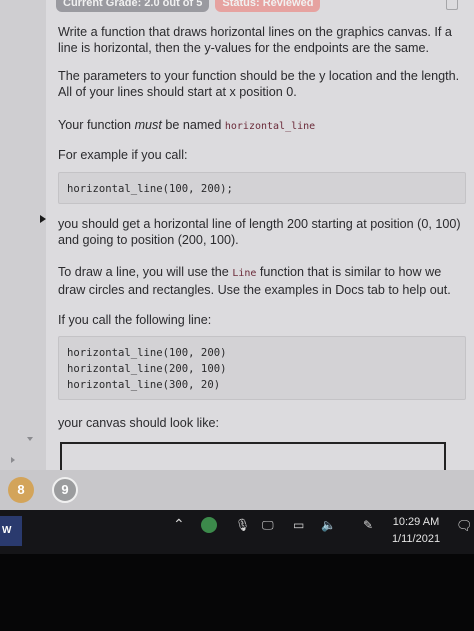 The image size is (474, 631). I want to click on pointer-arrow-icon, so click(43, 219).